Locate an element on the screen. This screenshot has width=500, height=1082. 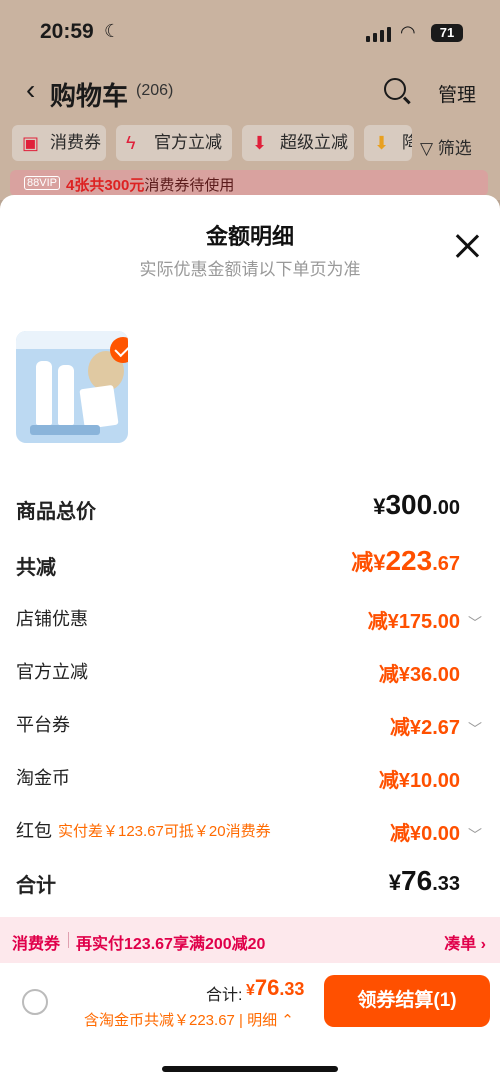
status-time: 20:59 is located at coordinates (67, 31).